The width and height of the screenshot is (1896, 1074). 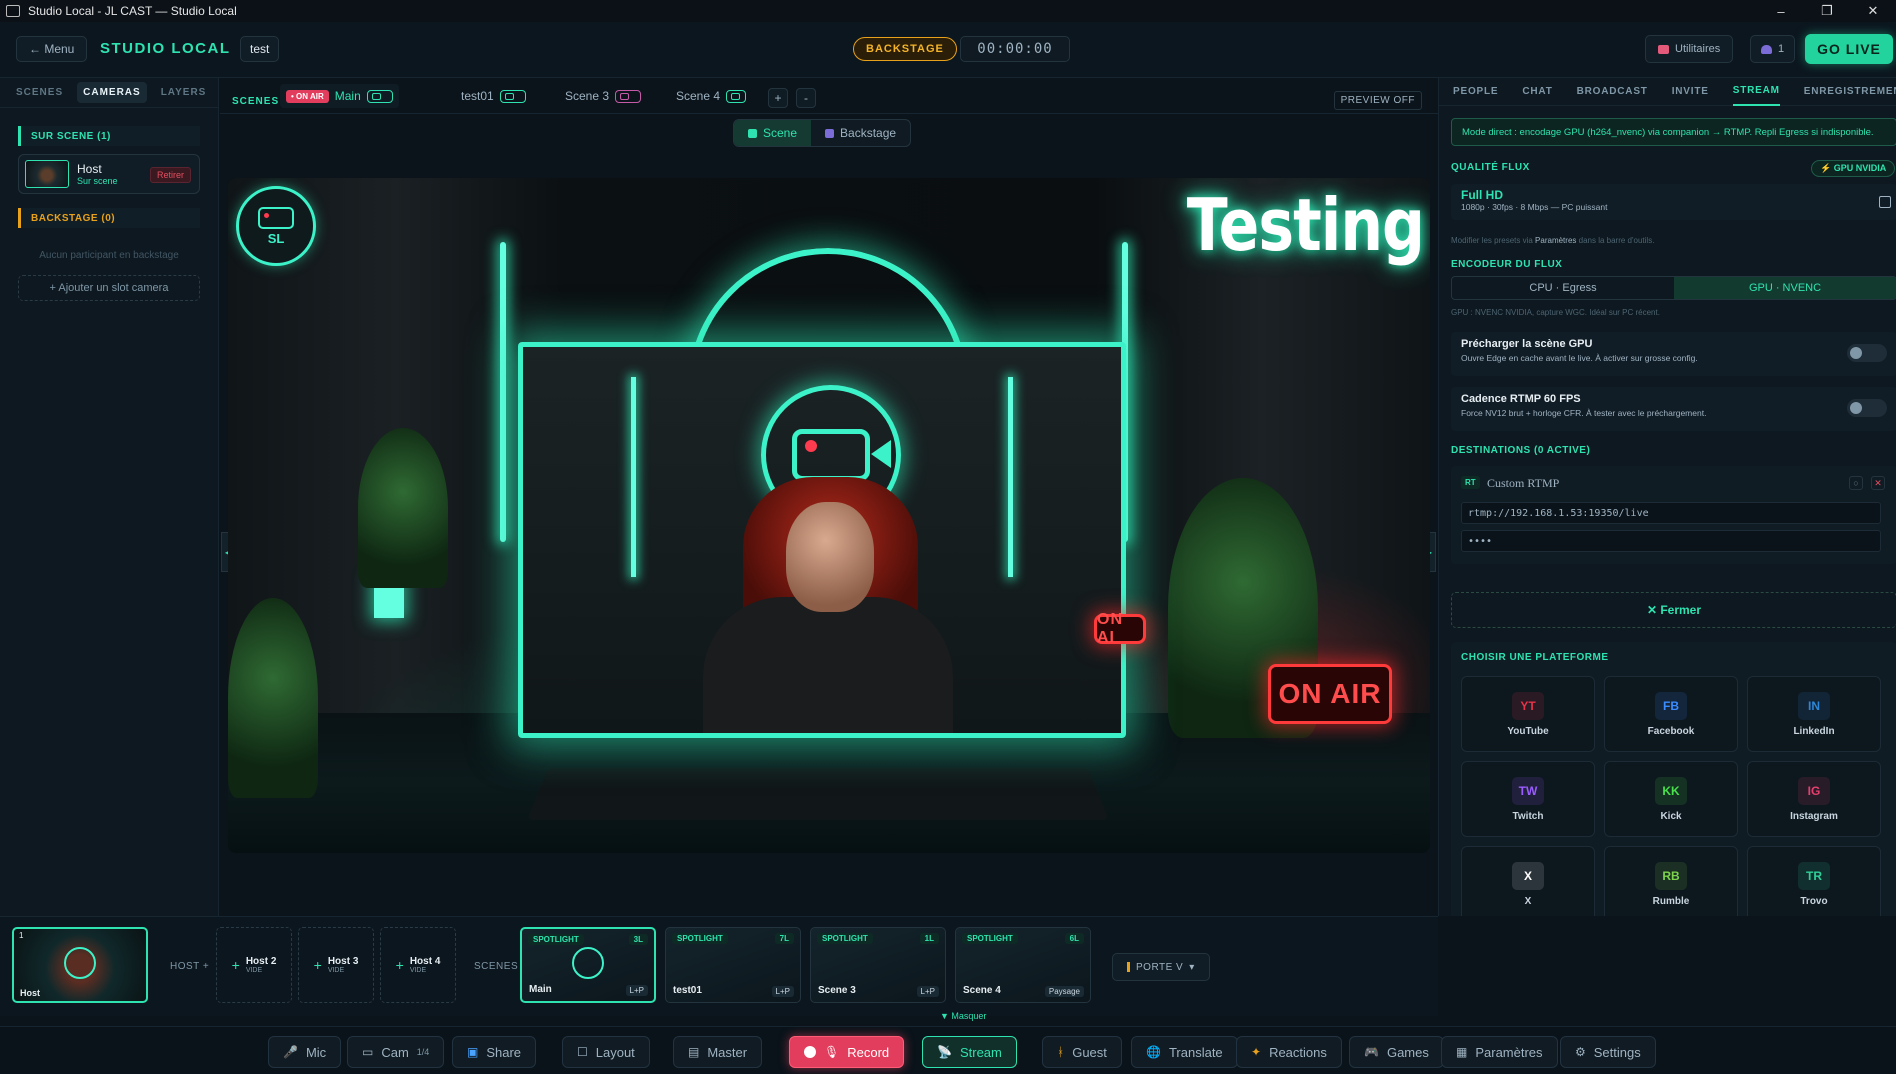 What do you see at coordinates (396, 1052) in the screenshot?
I see `cam-button: ▭ Cam 1/4` at bounding box center [396, 1052].